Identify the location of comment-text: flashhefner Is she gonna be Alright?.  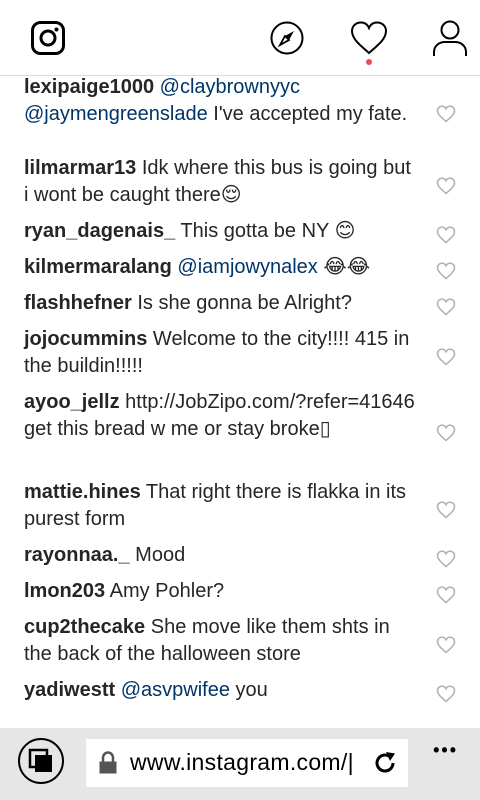
(222, 303).